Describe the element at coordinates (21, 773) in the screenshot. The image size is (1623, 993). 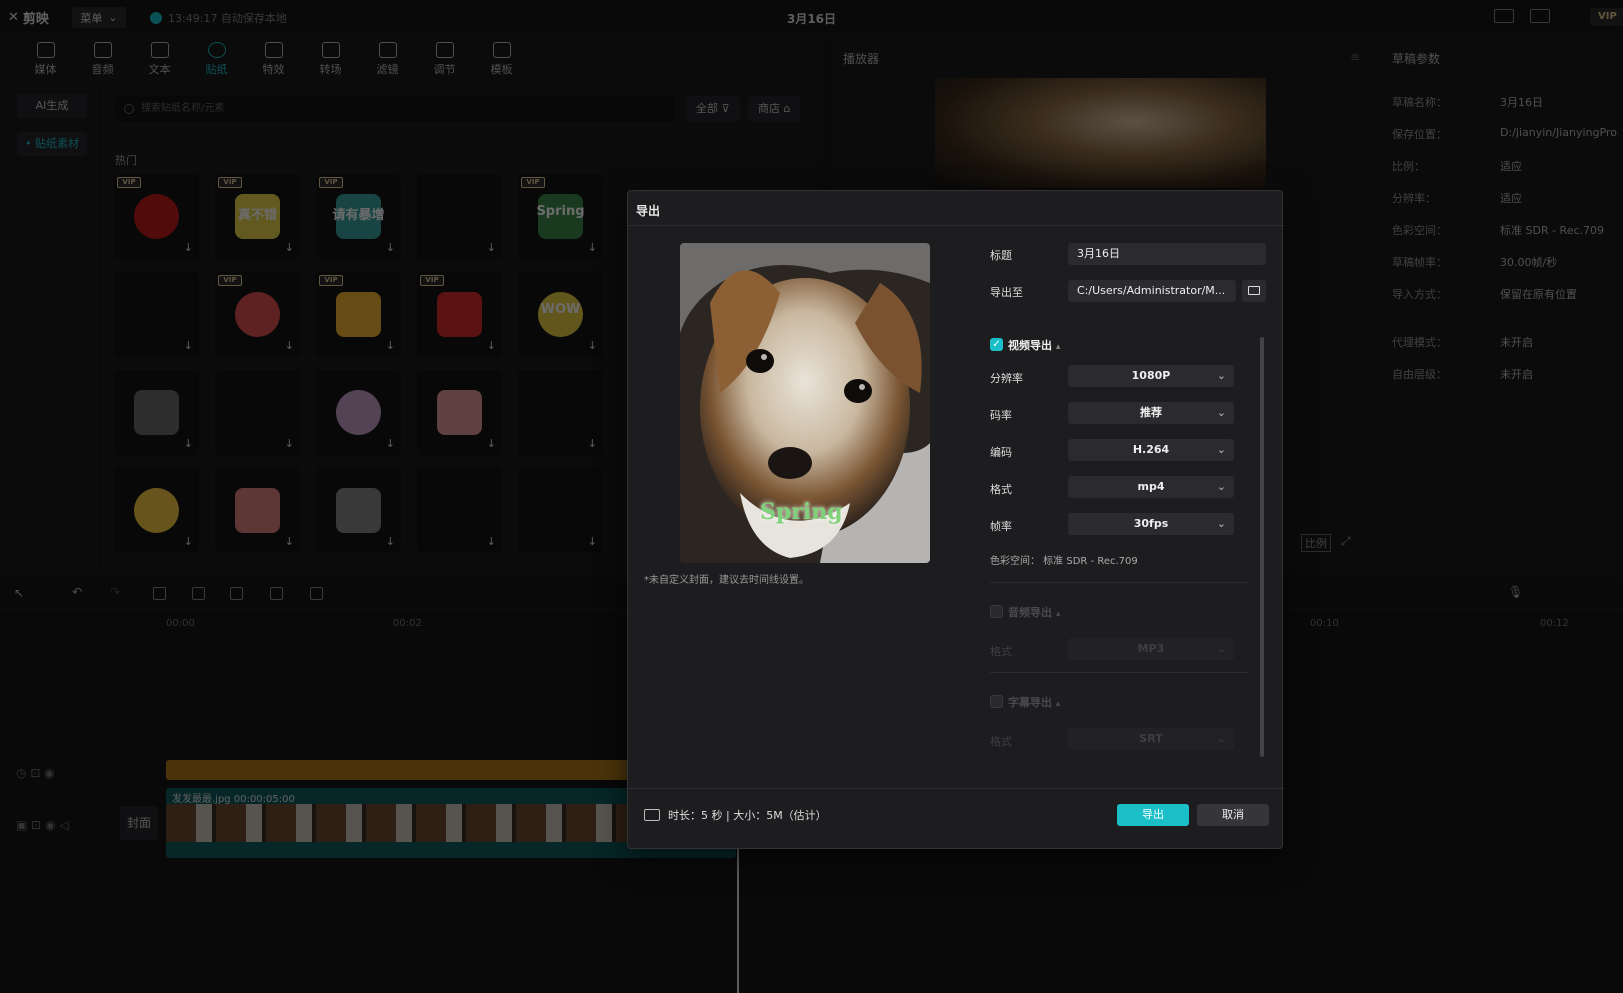
I see `clock-icon: ◷` at that location.